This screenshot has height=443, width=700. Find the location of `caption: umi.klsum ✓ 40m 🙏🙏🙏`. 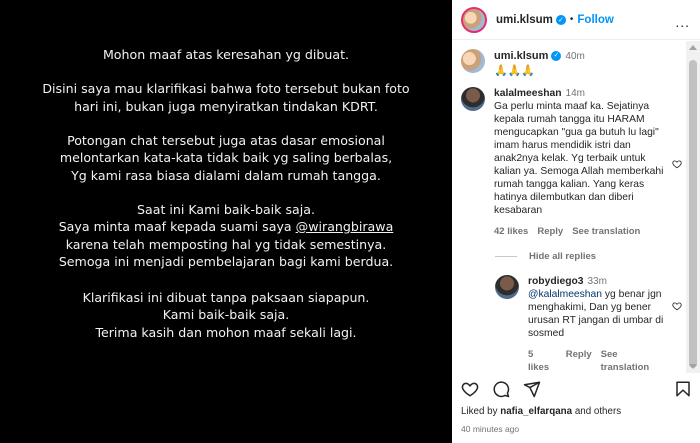

caption: umi.klsum ✓ 40m 🙏🙏🙏 is located at coordinates (569, 64).